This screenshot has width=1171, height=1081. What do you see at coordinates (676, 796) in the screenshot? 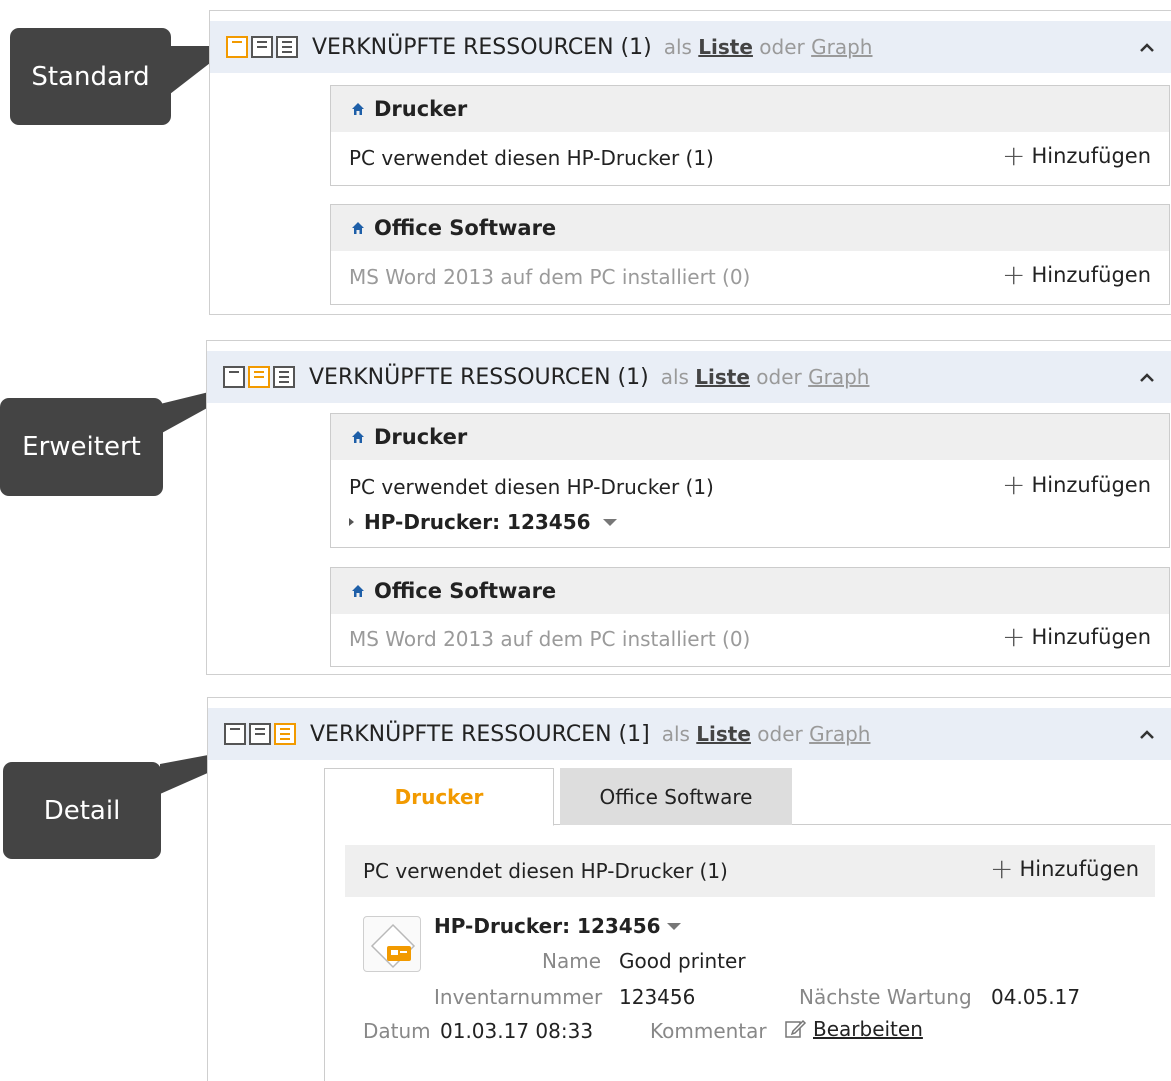
I see `tab-office-software: Office Software` at bounding box center [676, 796].